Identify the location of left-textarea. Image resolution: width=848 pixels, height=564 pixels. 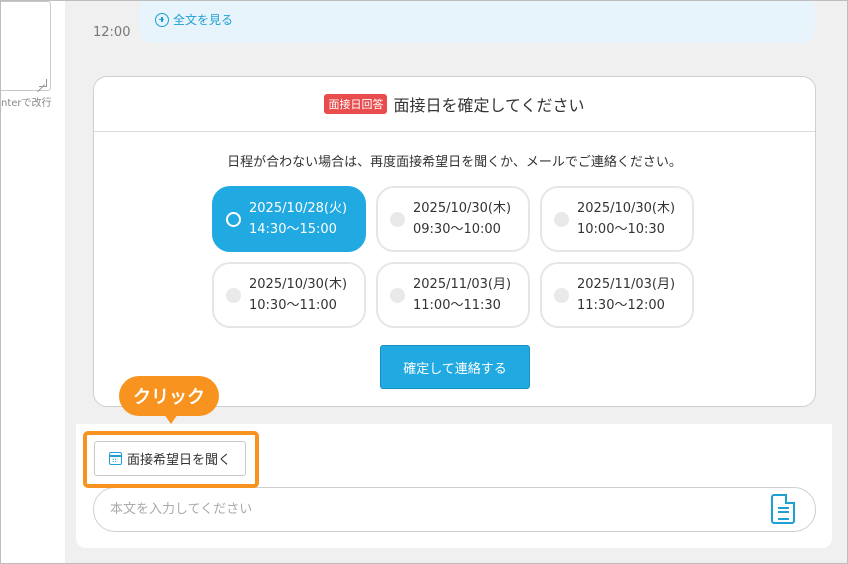
(26, 46).